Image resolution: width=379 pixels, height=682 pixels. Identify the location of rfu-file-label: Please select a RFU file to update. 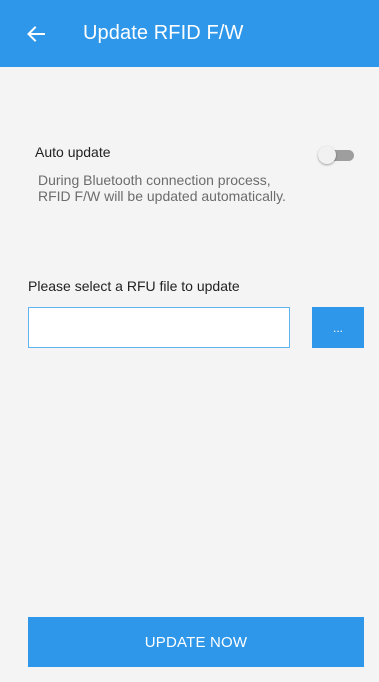
(134, 286).